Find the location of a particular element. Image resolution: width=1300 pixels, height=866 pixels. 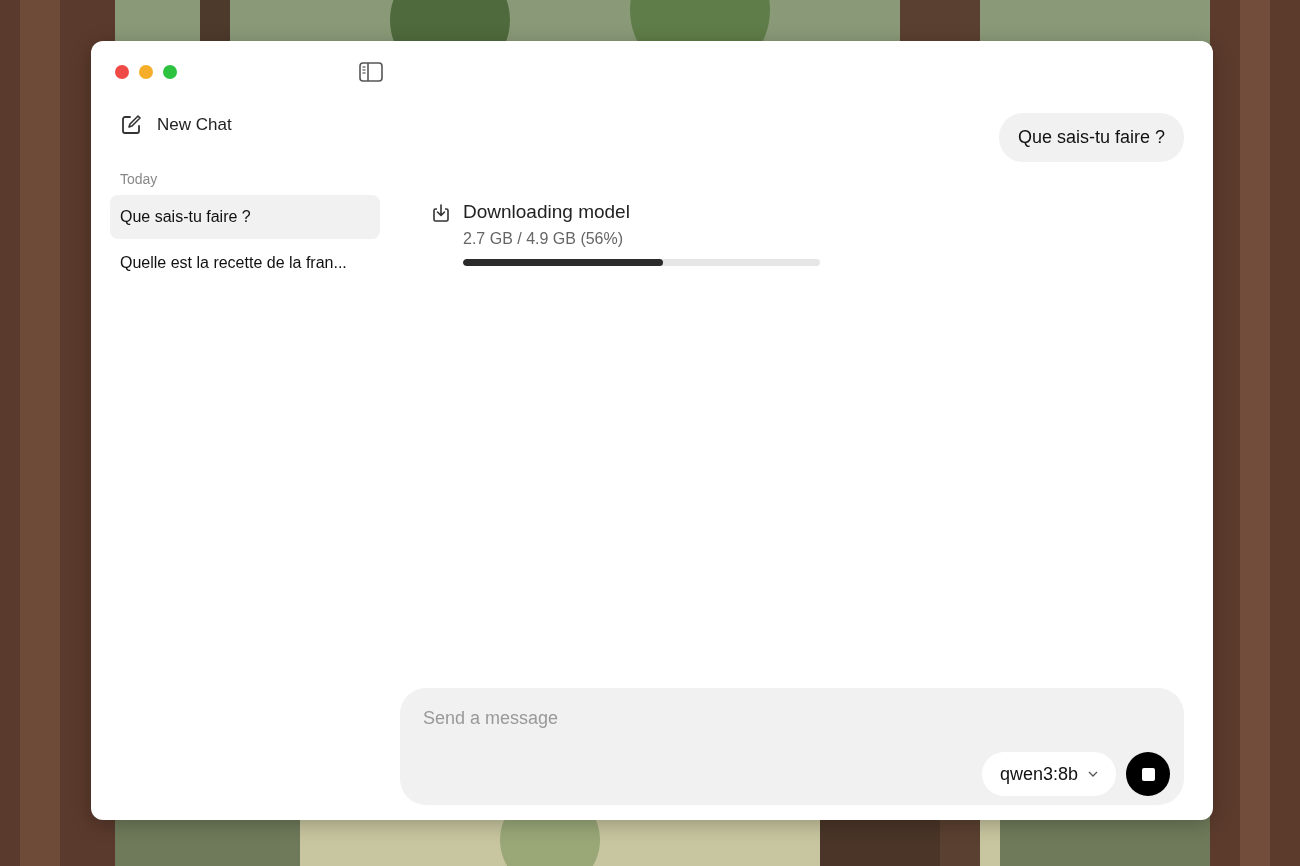

download-icon is located at coordinates (441, 213).